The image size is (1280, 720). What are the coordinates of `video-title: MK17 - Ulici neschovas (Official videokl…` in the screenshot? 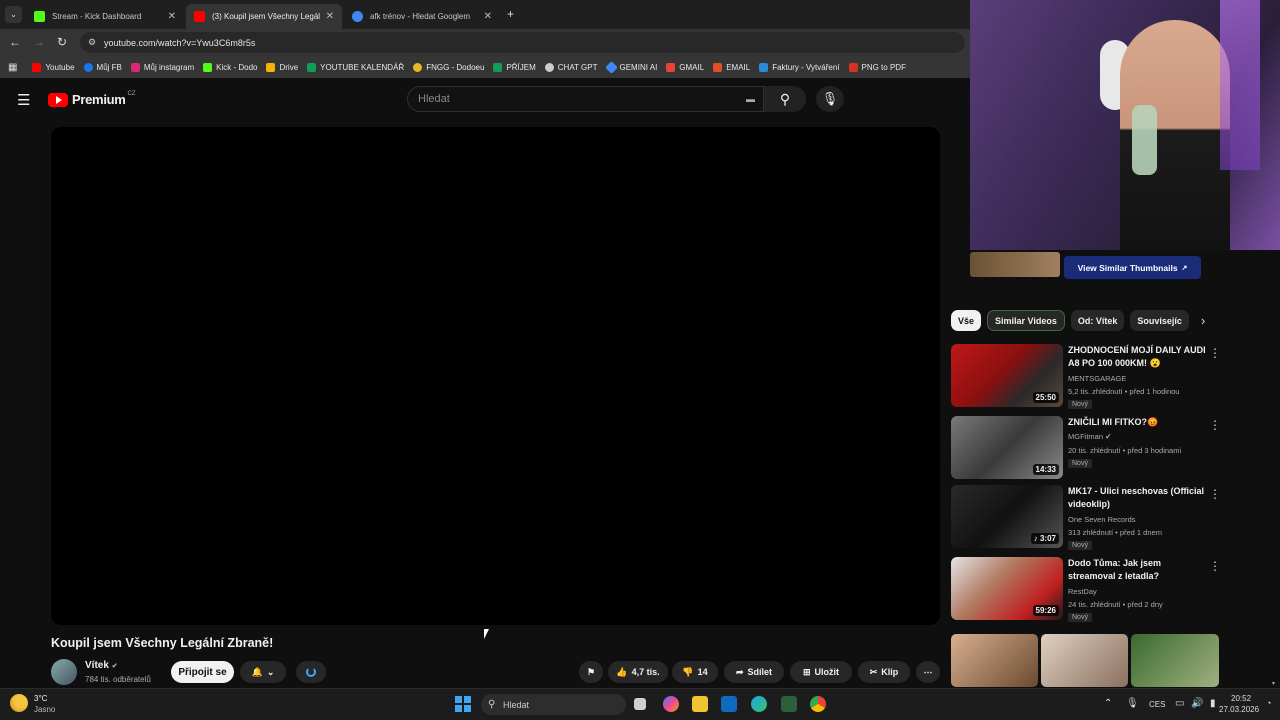 It's located at (1138, 498).